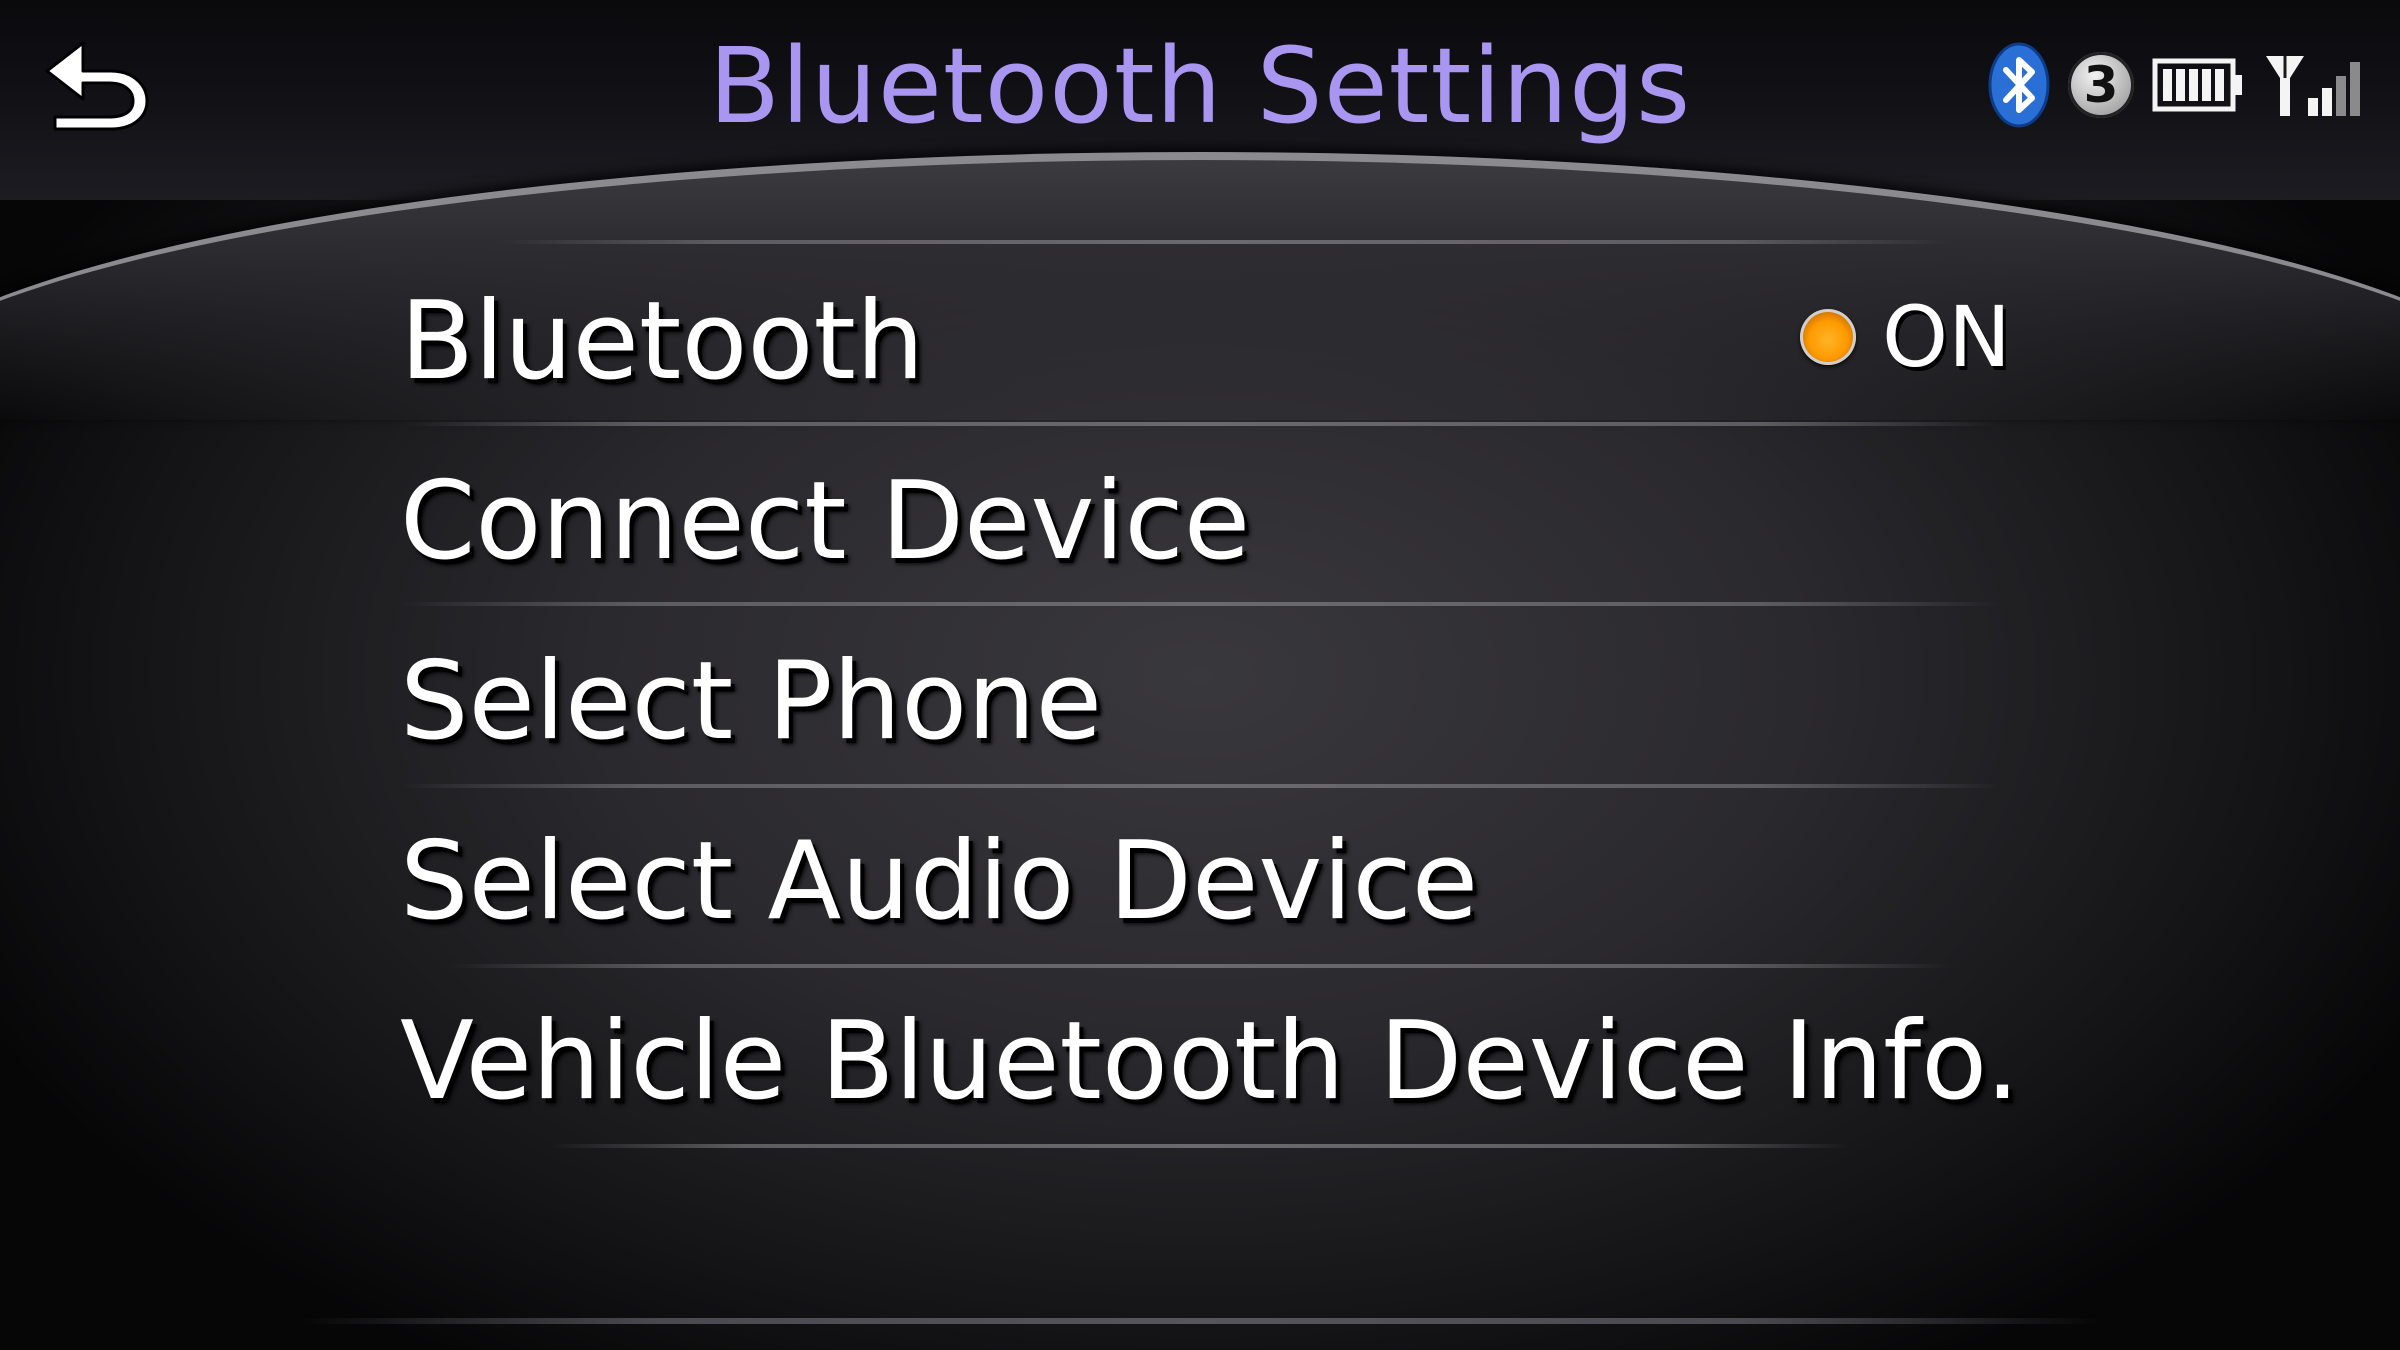 This screenshot has width=2400, height=1350. What do you see at coordinates (1946, 337) in the screenshot?
I see `toggle-state-label: ON` at bounding box center [1946, 337].